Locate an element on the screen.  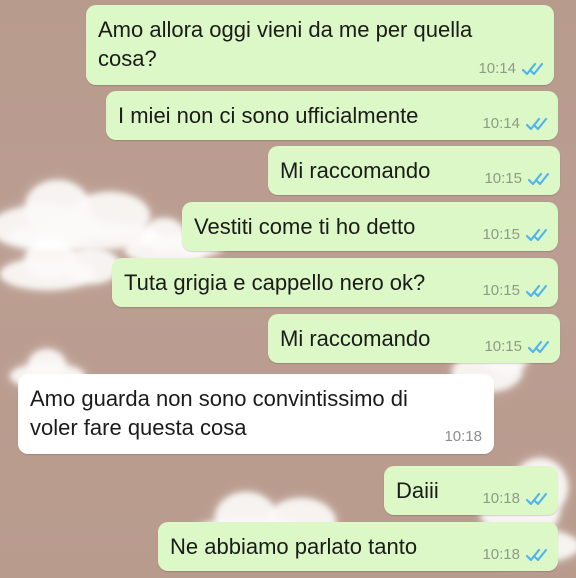
message-bubble-sent: I miei non ci sono ufficialmente 10:14 is located at coordinates (332, 115).